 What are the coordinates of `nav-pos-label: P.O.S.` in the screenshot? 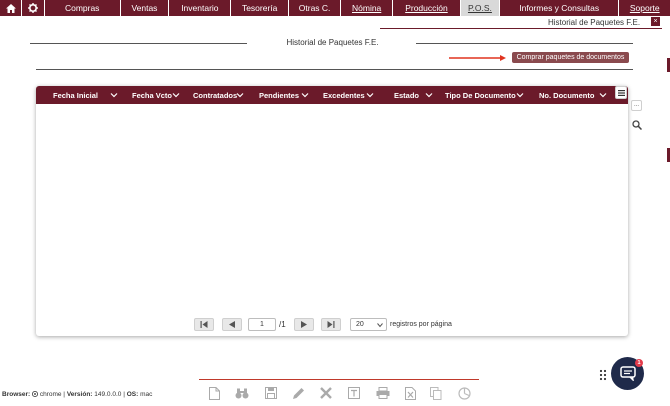 It's located at (479, 8).